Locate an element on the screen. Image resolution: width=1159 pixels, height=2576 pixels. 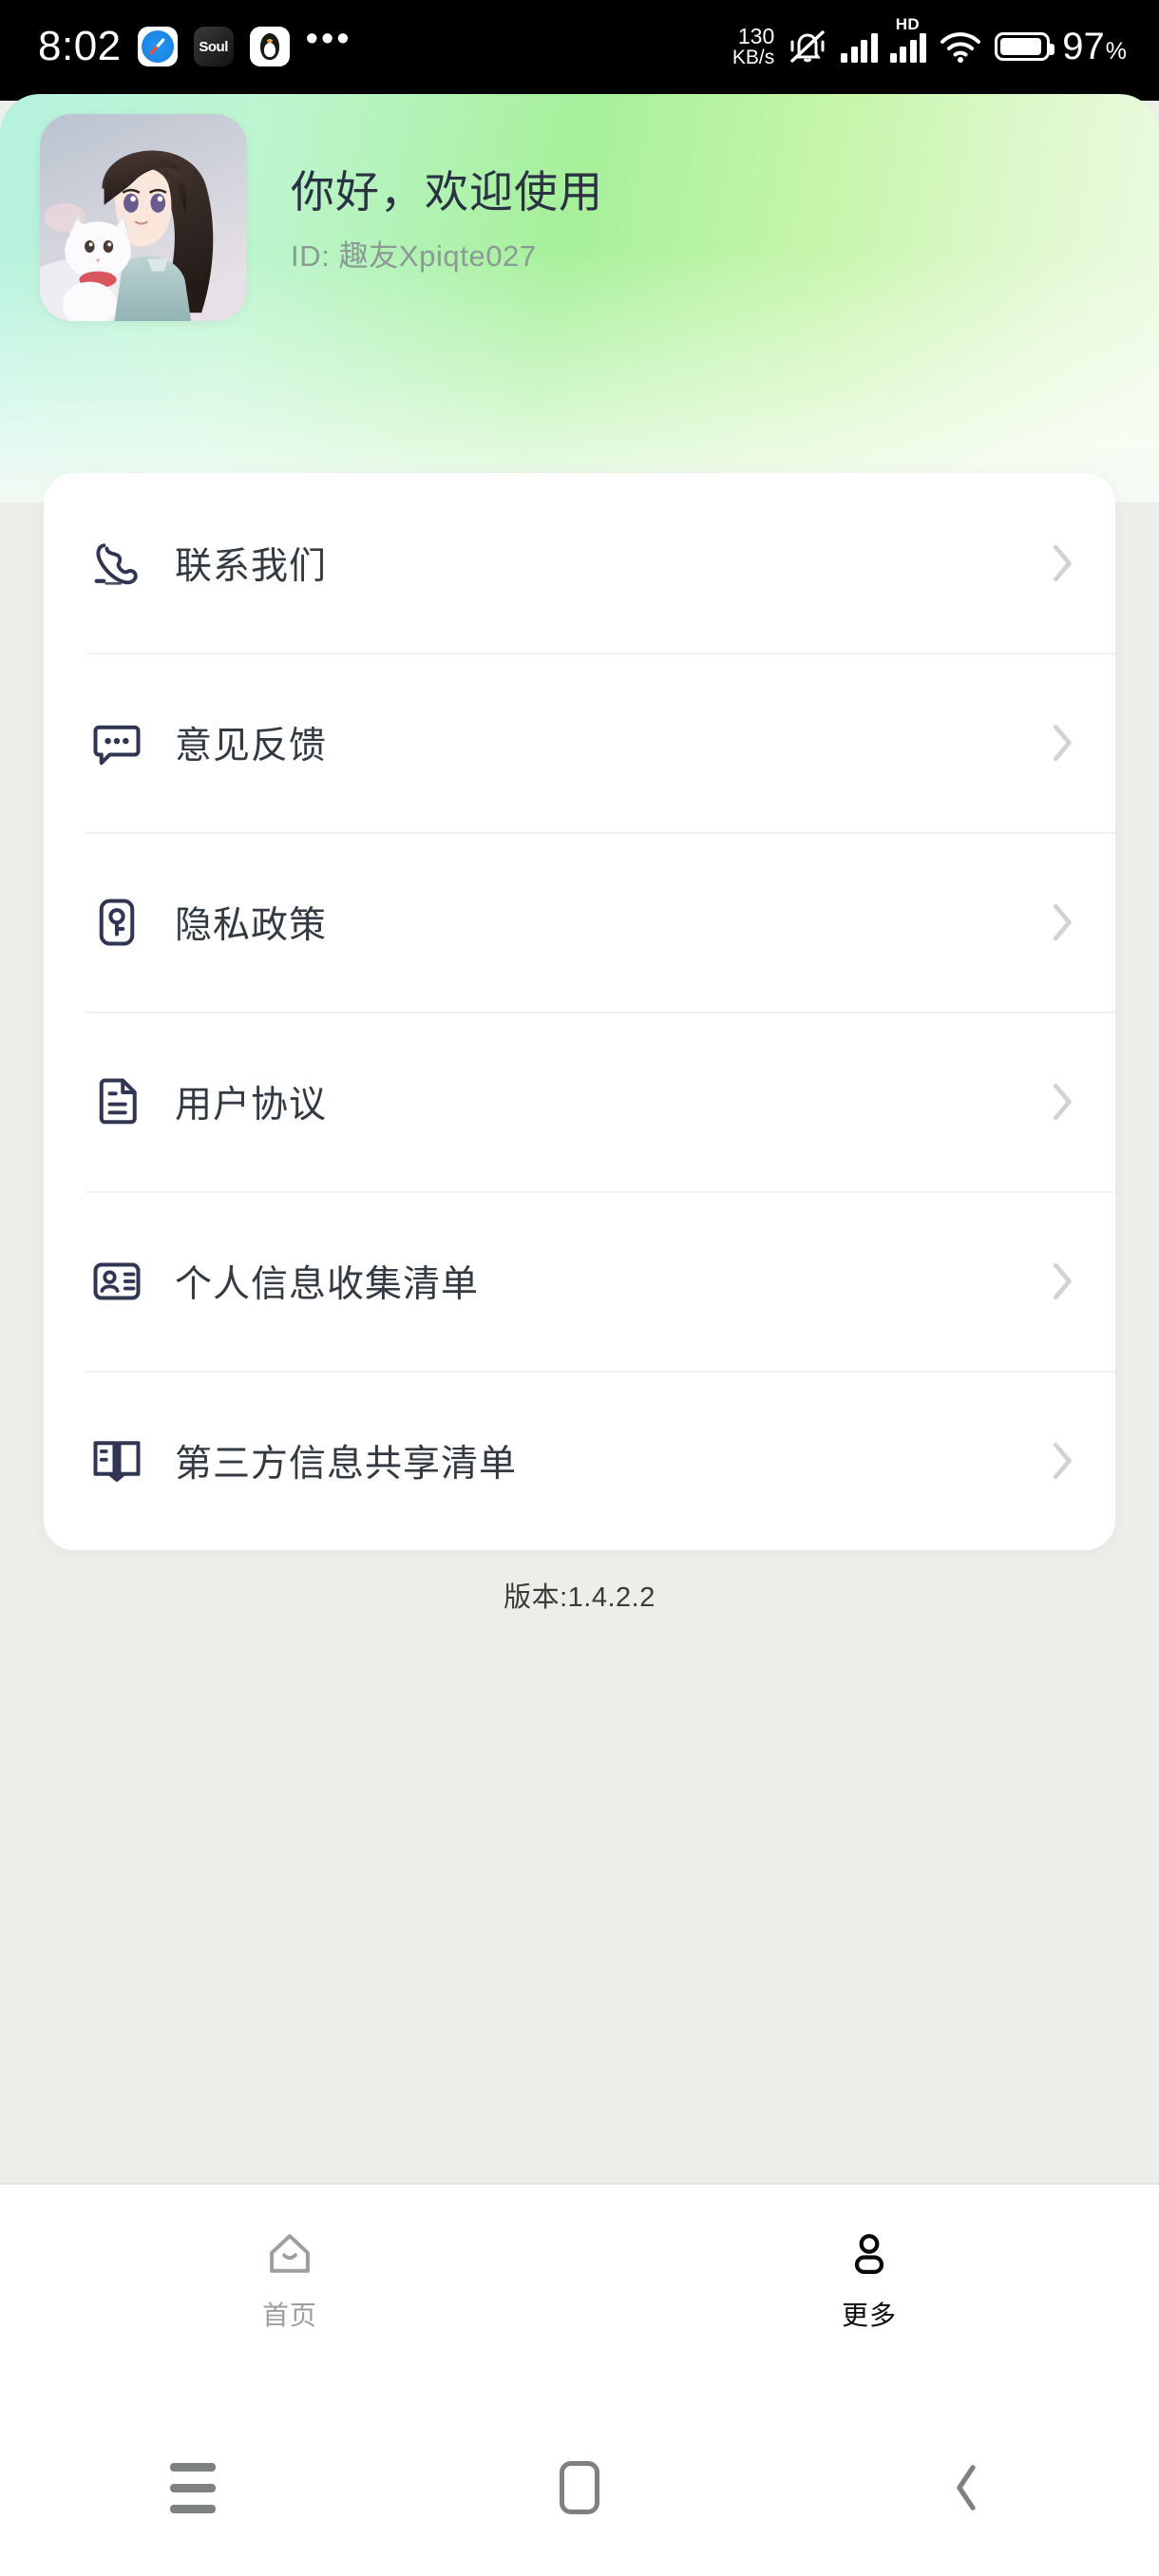
tab-more-label: 更多 is located at coordinates (869, 2315).